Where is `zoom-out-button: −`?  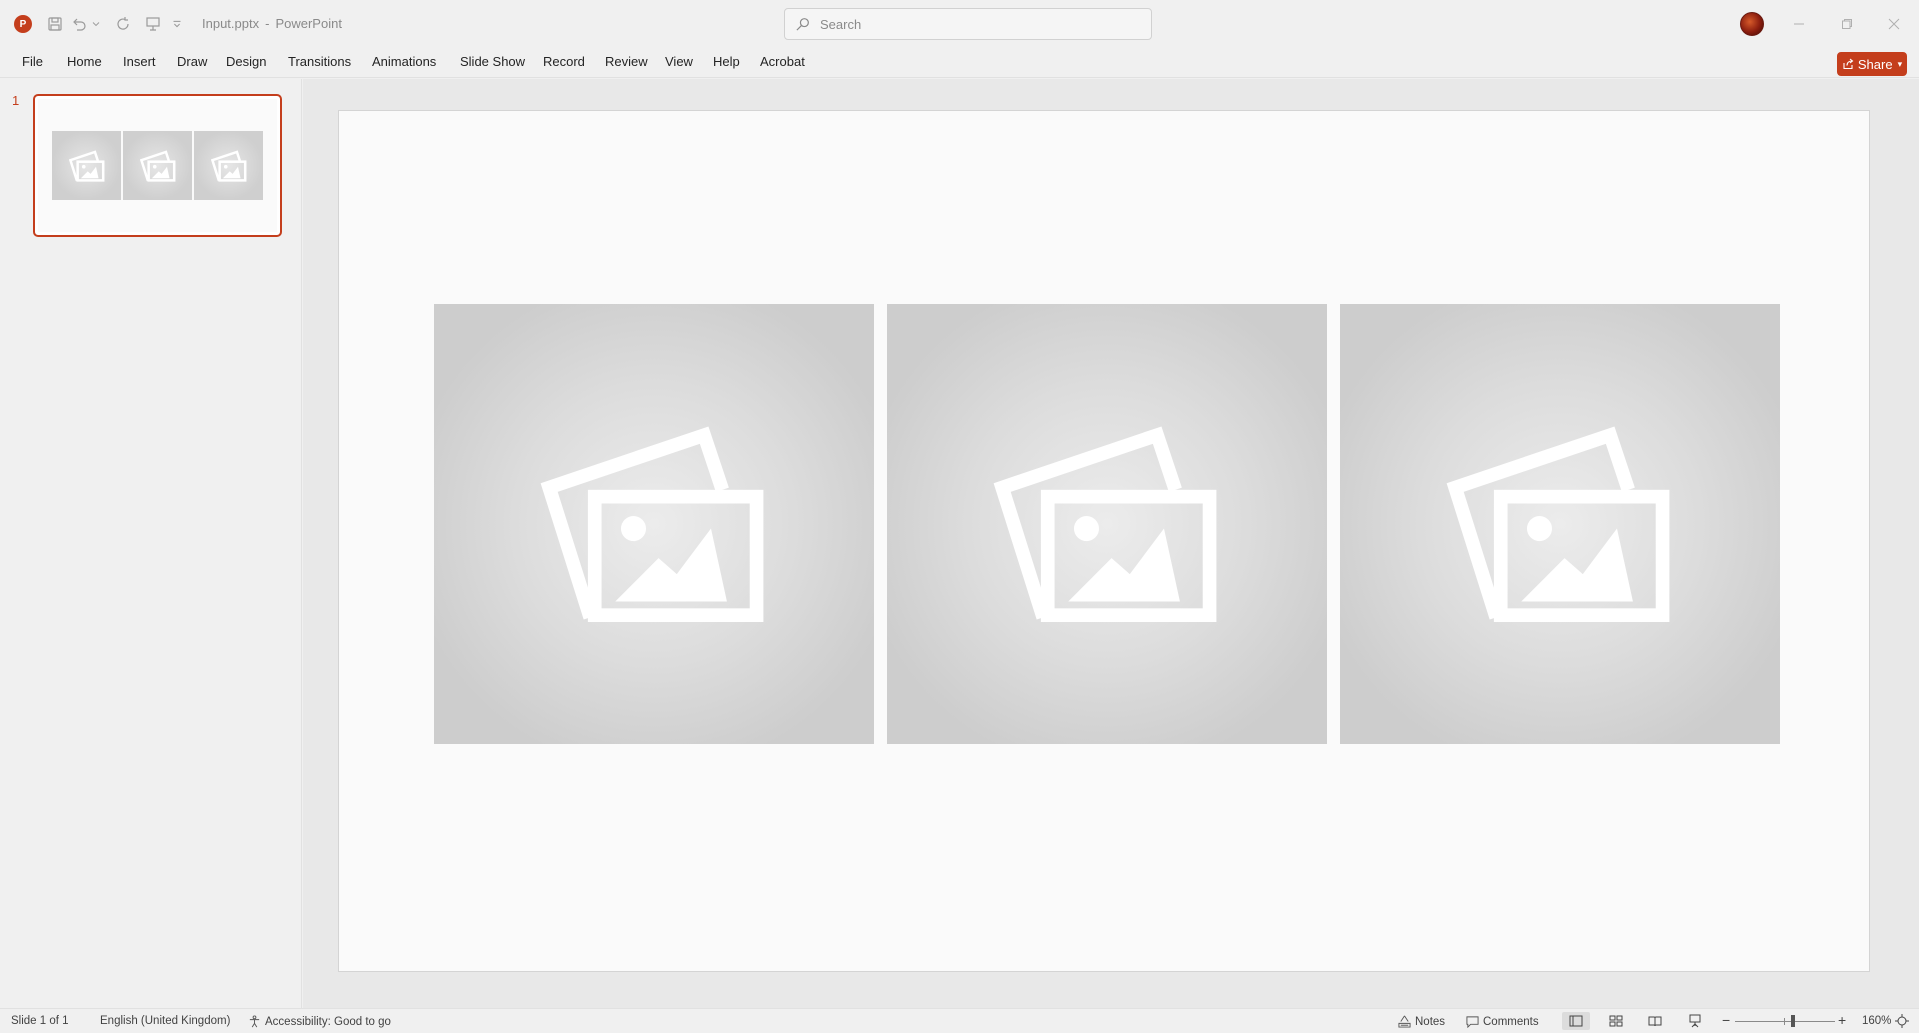 zoom-out-button: − is located at coordinates (1726, 1020).